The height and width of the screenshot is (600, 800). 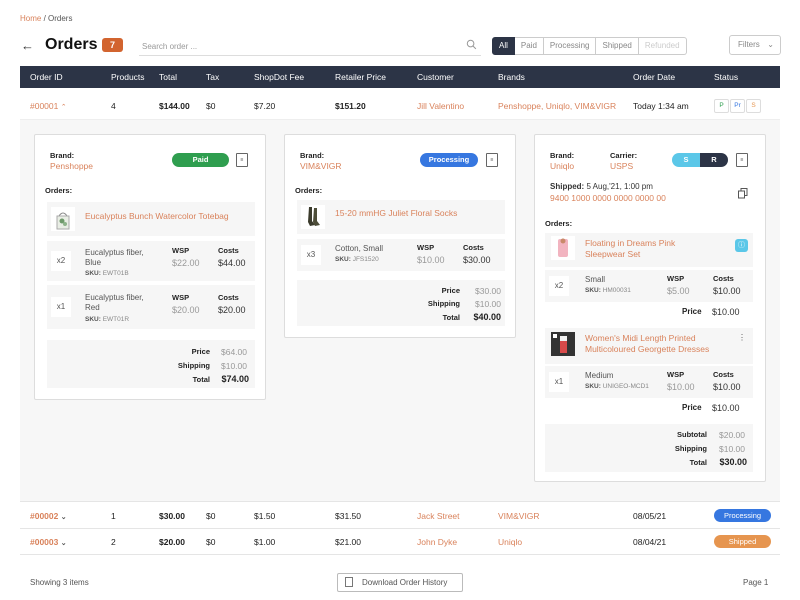 I want to click on breadcrumb-current: Orders, so click(x=60, y=18).